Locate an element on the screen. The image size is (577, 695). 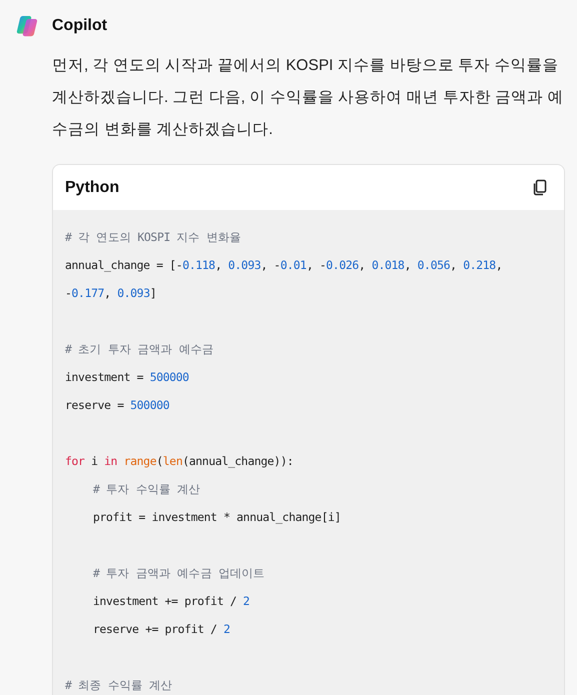
code-line: reserve = 500000 is located at coordinates (117, 405).